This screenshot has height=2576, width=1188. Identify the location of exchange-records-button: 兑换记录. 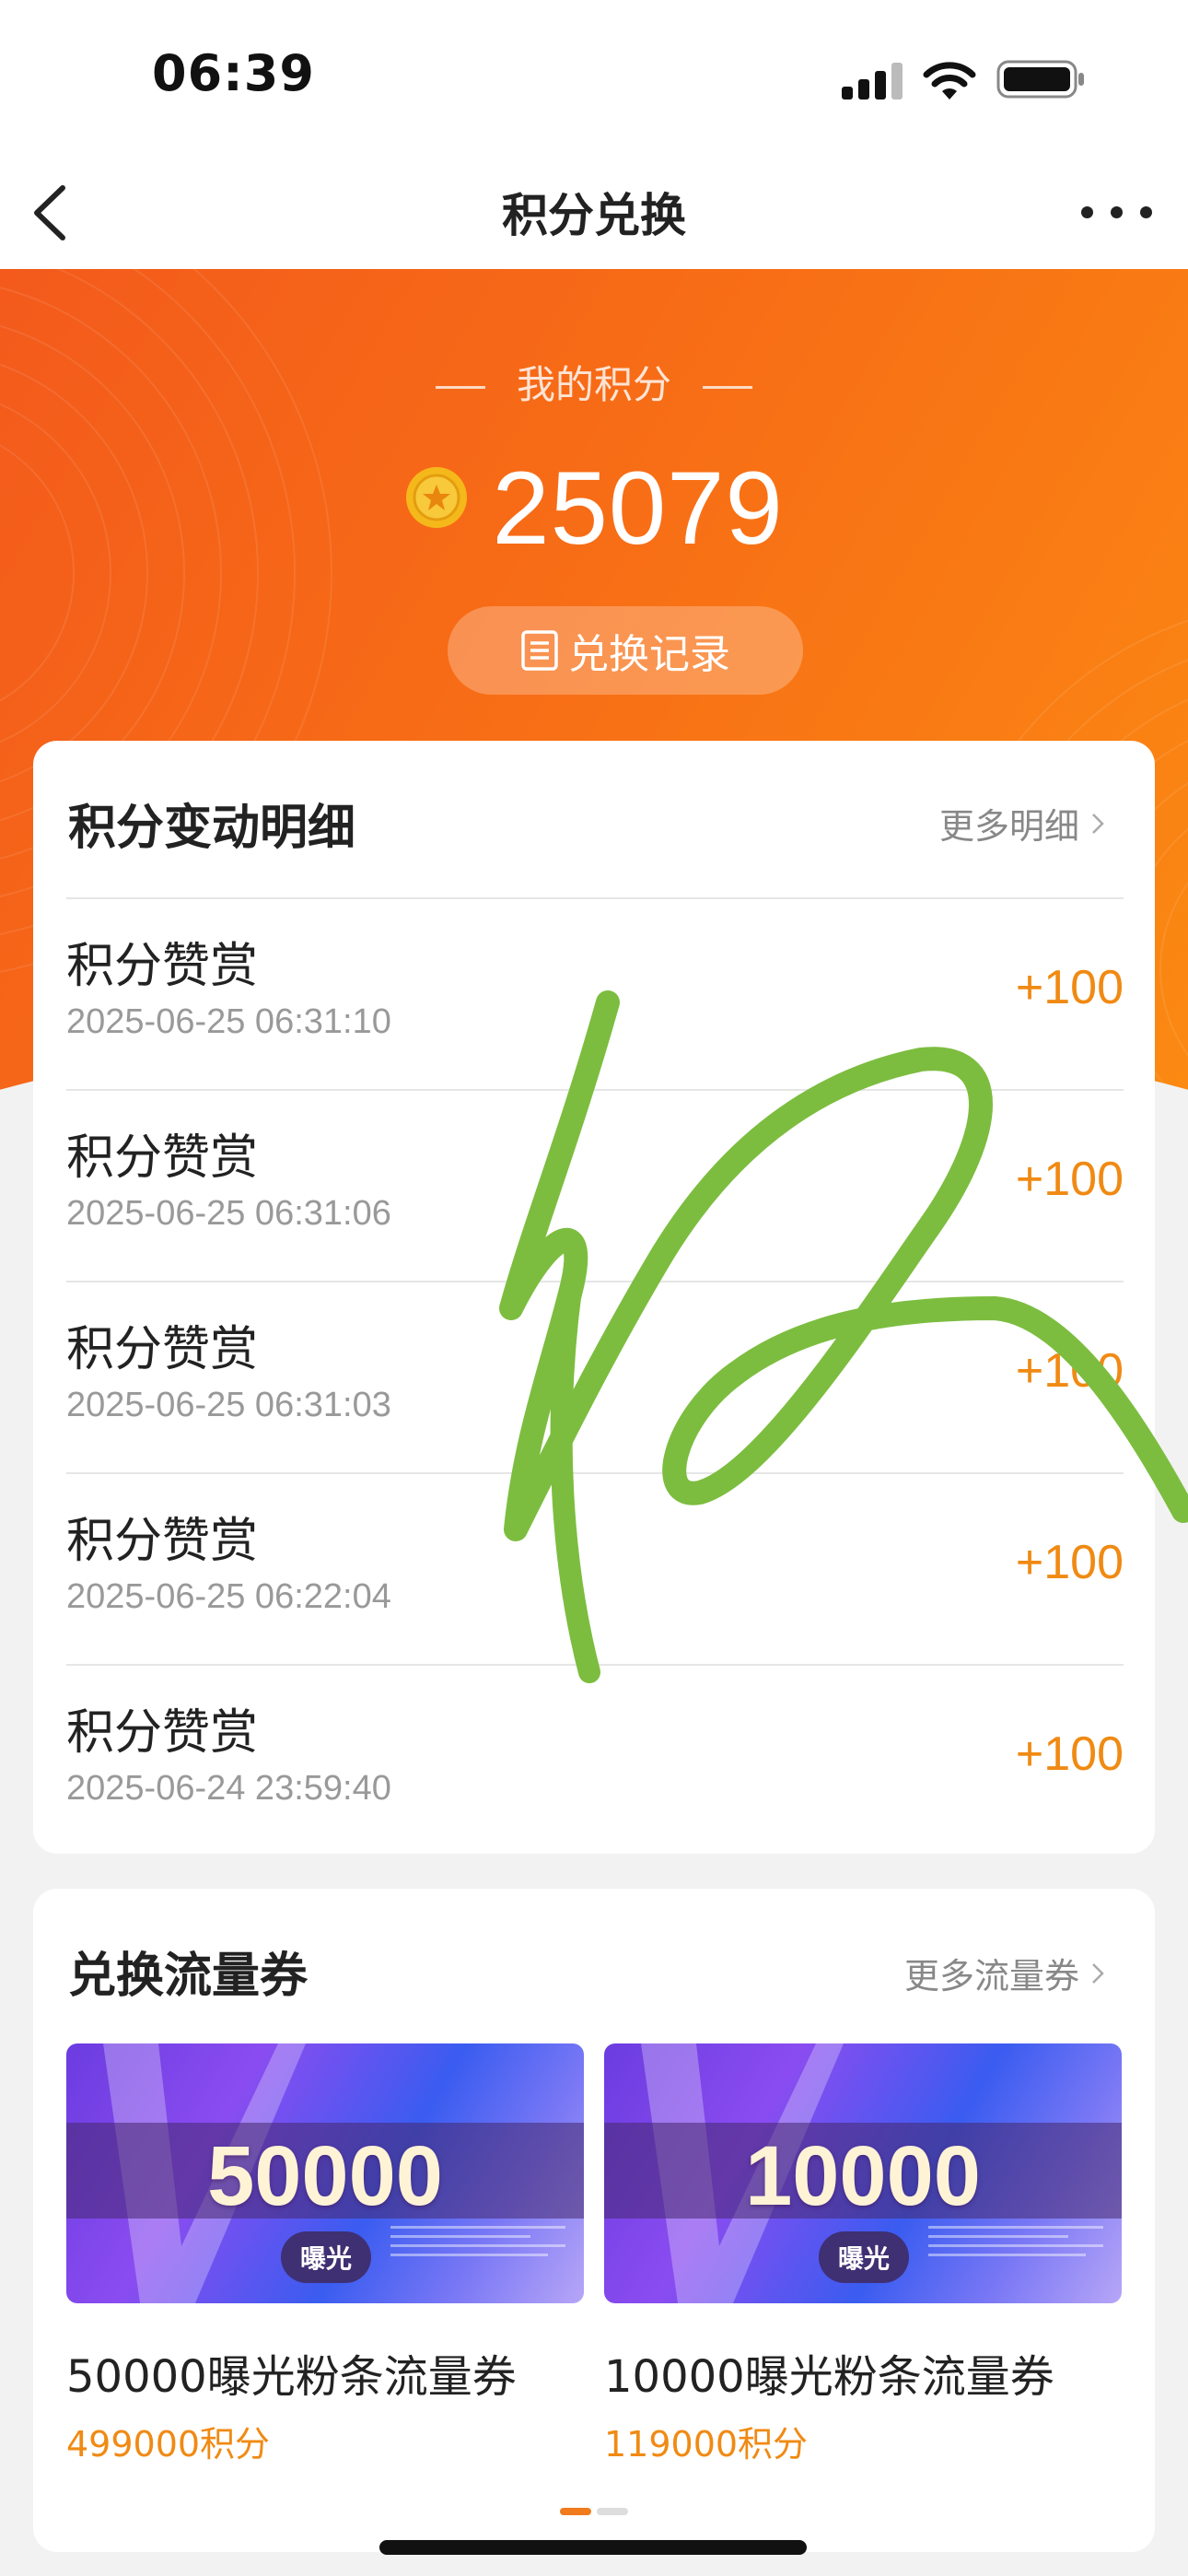
(625, 650).